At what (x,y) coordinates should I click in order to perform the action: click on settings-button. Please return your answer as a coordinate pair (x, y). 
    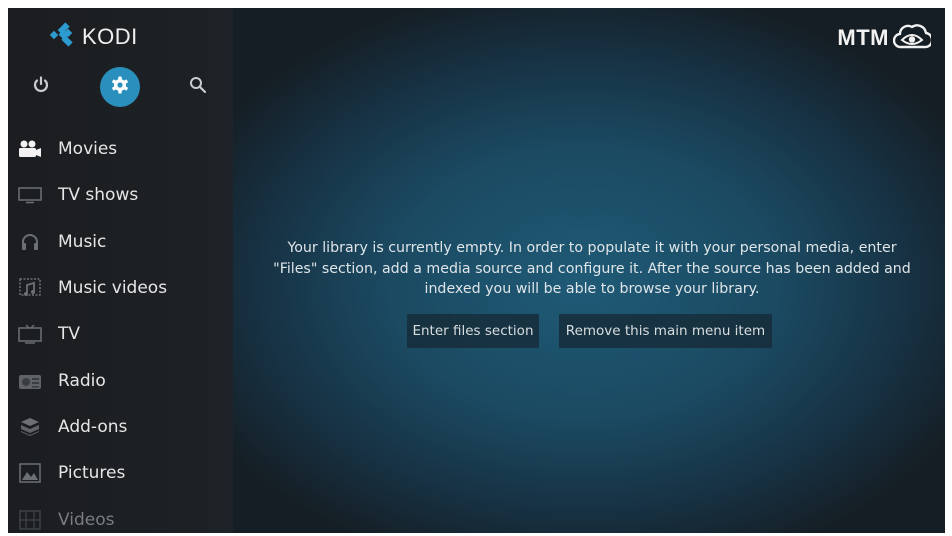
    Looking at the image, I should click on (120, 87).